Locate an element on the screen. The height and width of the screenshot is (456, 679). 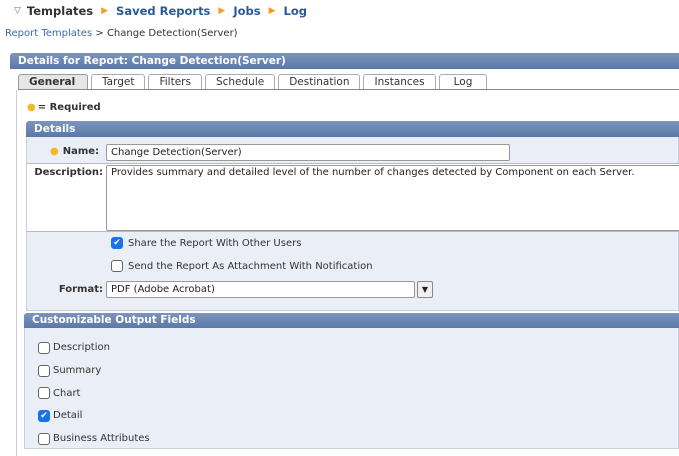
nav-log: Log is located at coordinates (295, 11).